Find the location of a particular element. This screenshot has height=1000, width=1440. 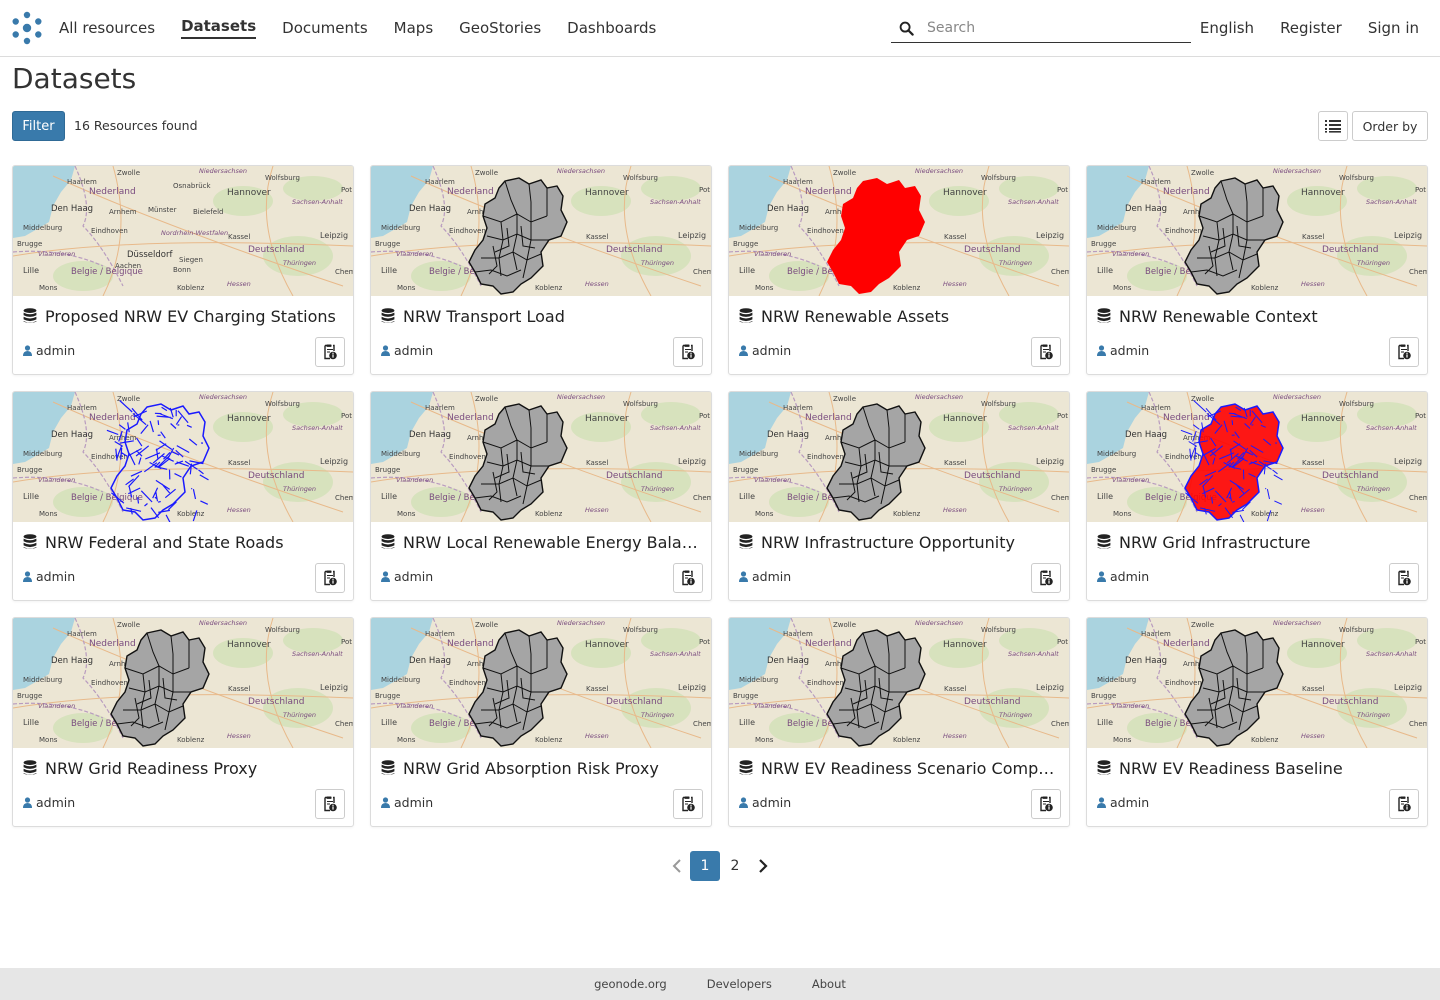

owner-name: admin is located at coordinates (772, 576).